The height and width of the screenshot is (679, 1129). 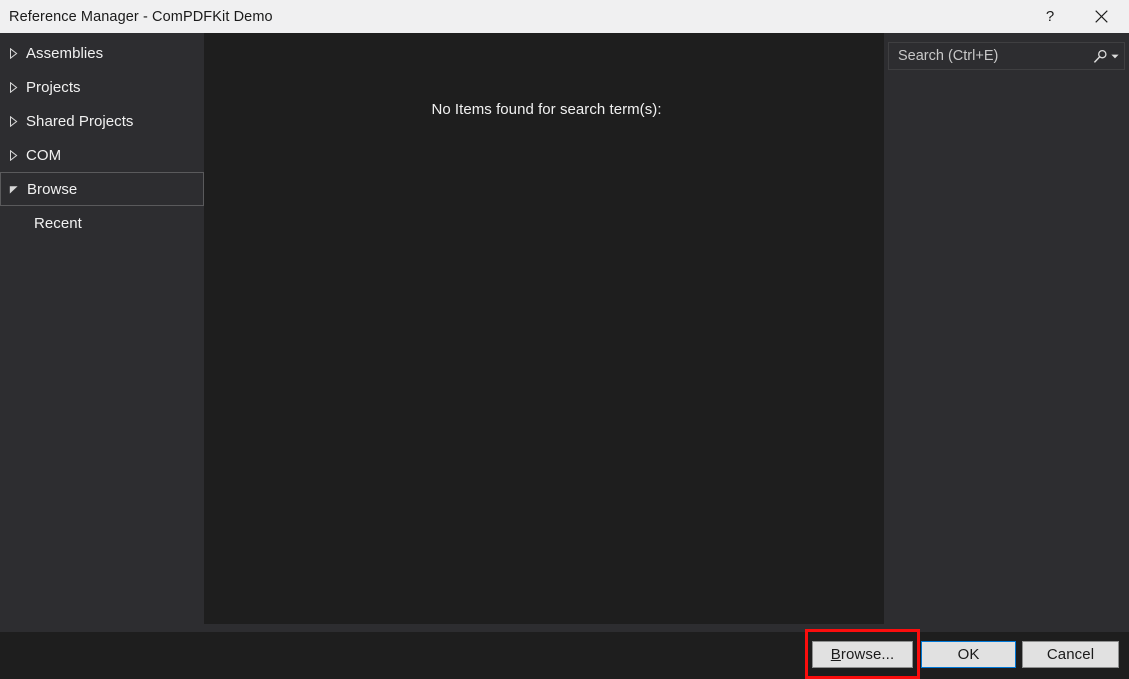 I want to click on panel-divider, so click(x=564, y=628).